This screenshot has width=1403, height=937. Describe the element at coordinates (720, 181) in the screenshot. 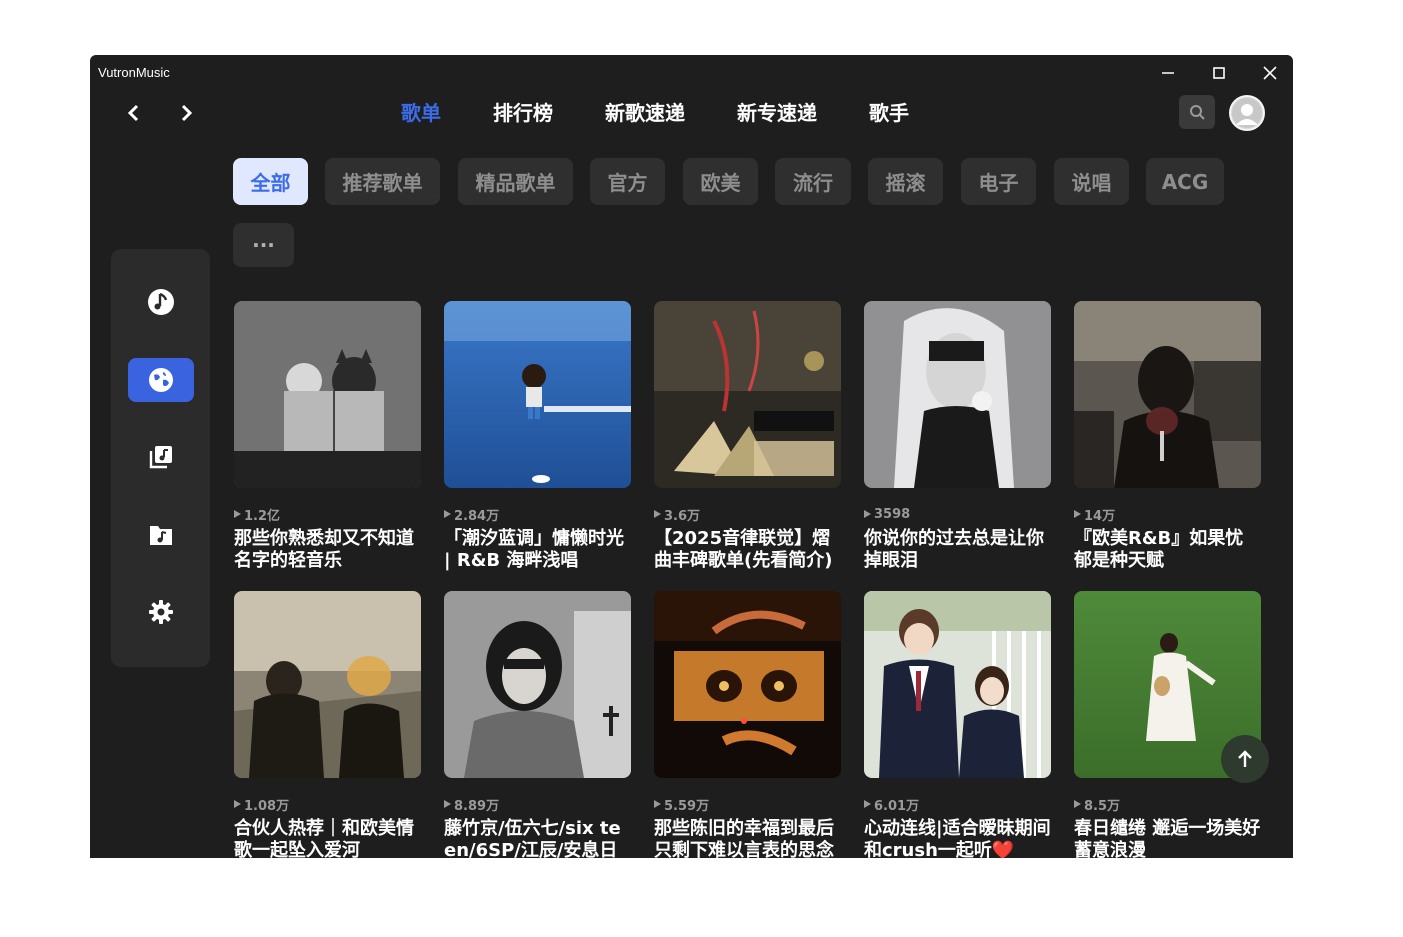

I see `filter-chip-western: 欧美` at that location.